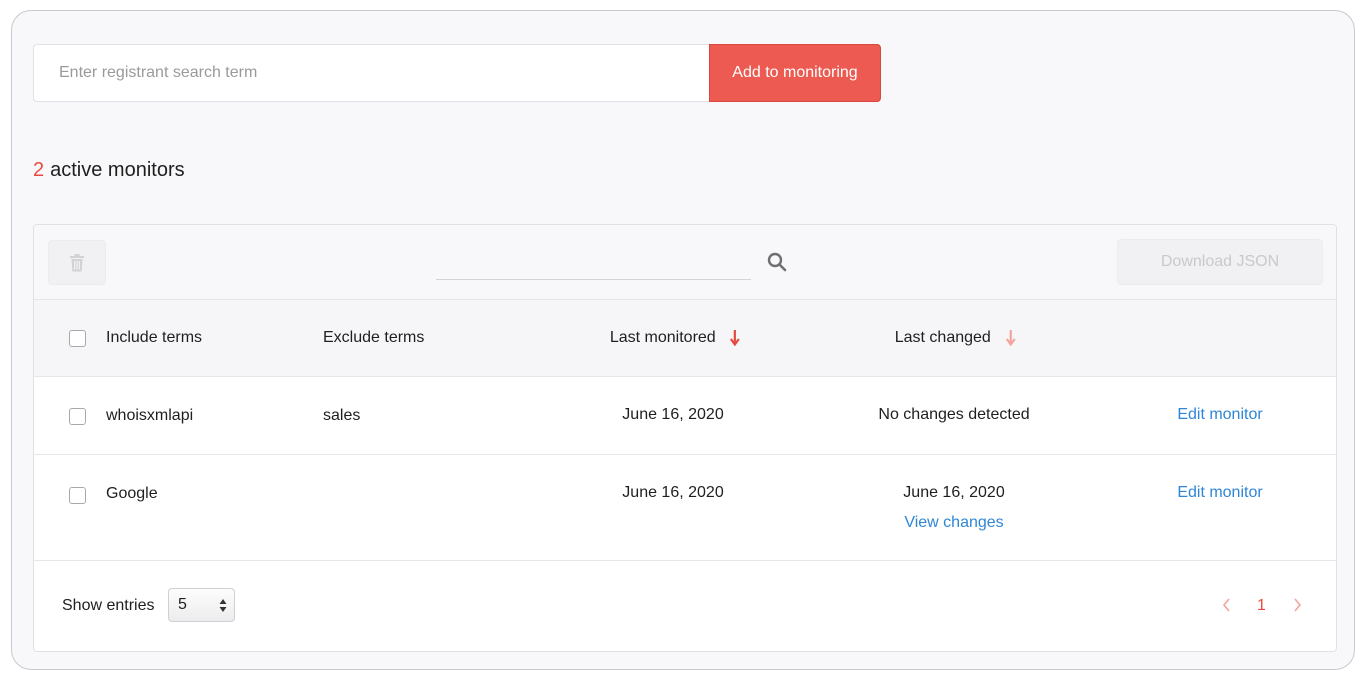 This screenshot has height=699, width=1366. What do you see at coordinates (108, 605) in the screenshot?
I see `show-entries-label: Show entries` at bounding box center [108, 605].